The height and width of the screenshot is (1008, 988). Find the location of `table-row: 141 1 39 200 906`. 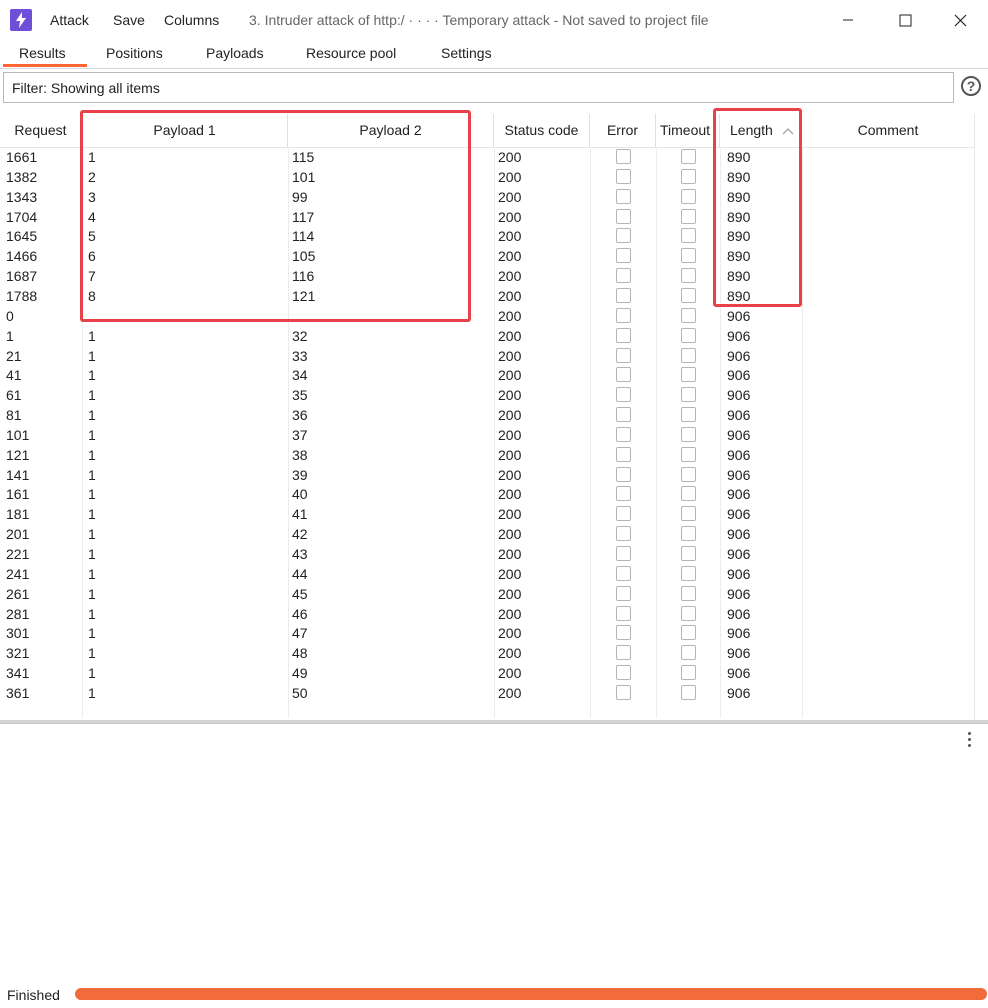

table-row: 141 1 39 200 906 is located at coordinates (487, 475).